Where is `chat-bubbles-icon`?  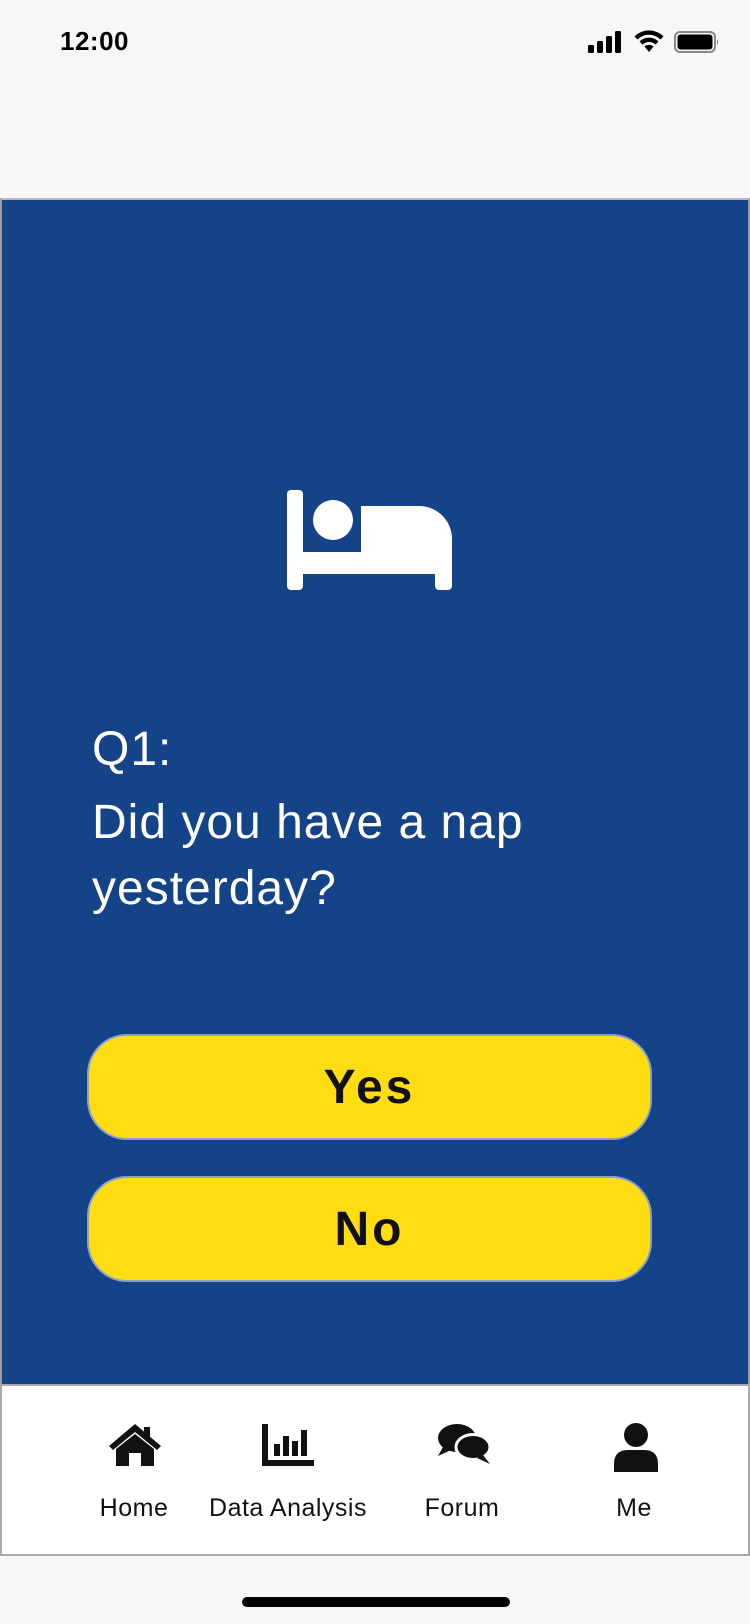 chat-bubbles-icon is located at coordinates (465, 1448).